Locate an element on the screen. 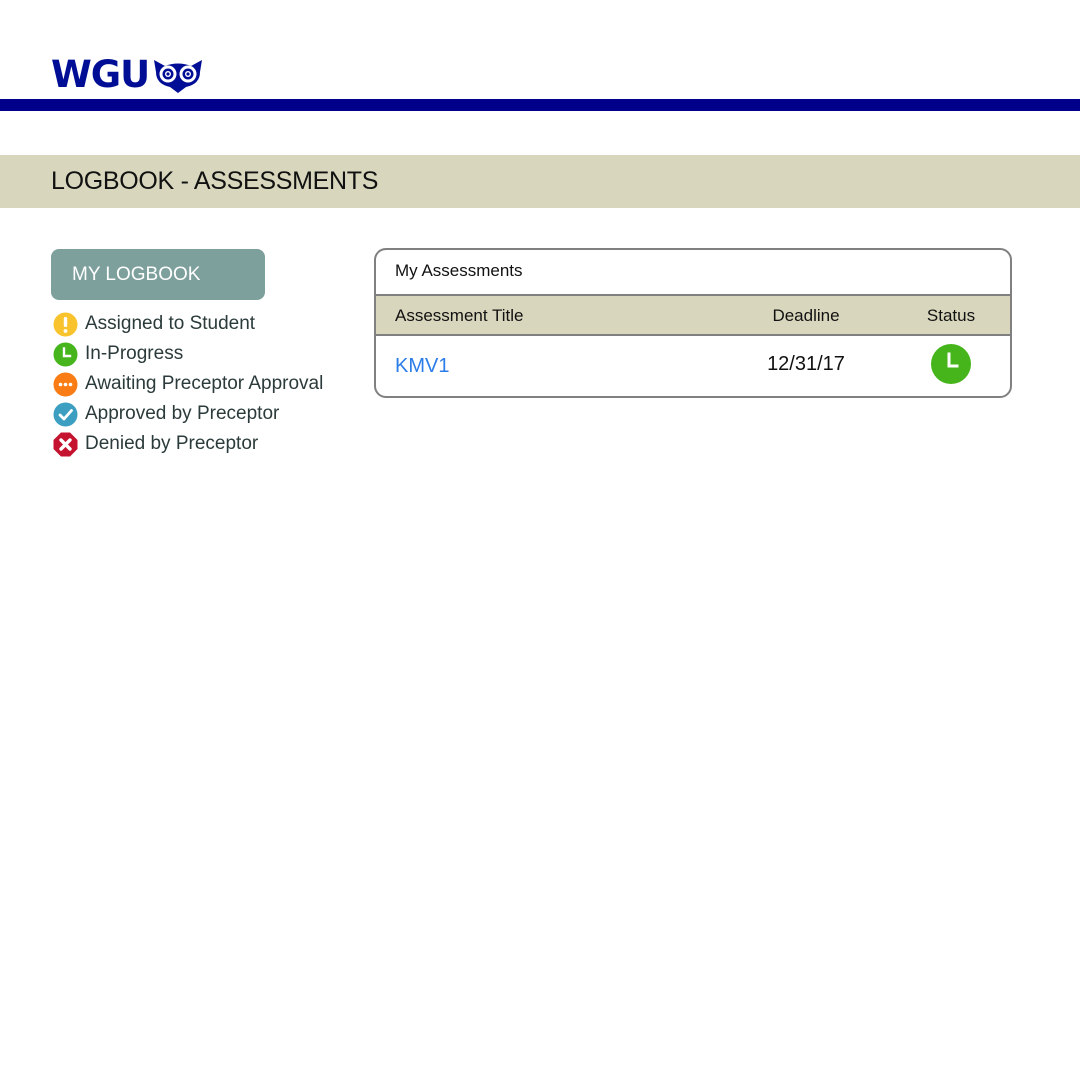  legend-label: Assigned to Student is located at coordinates (170, 323).